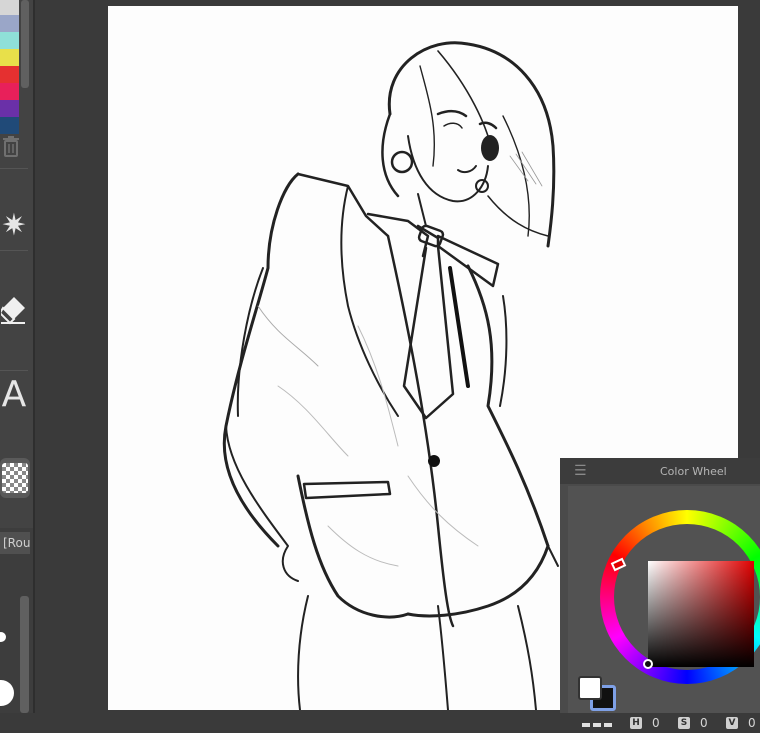 The image size is (760, 733). I want to click on saturation-value-square, so click(701, 614).